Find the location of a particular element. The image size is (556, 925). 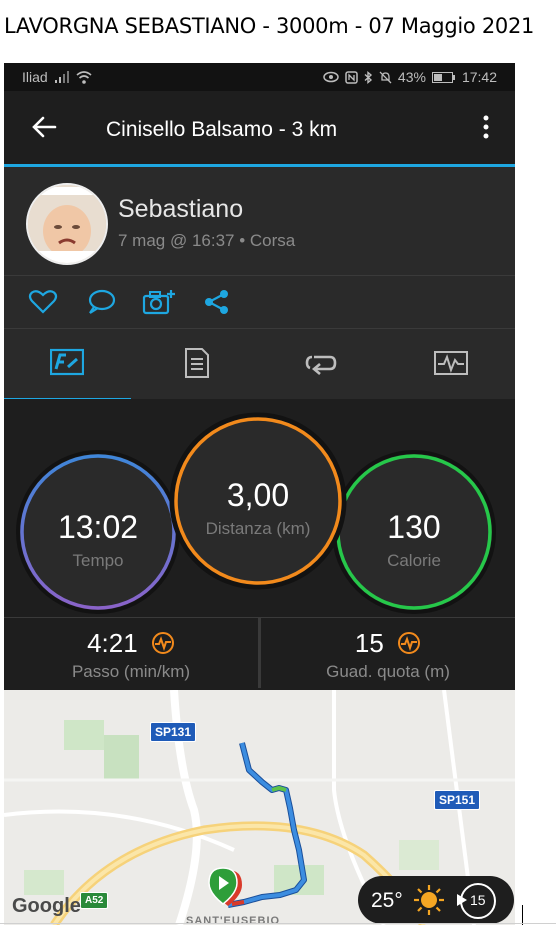

sun-icon is located at coordinates (429, 900).